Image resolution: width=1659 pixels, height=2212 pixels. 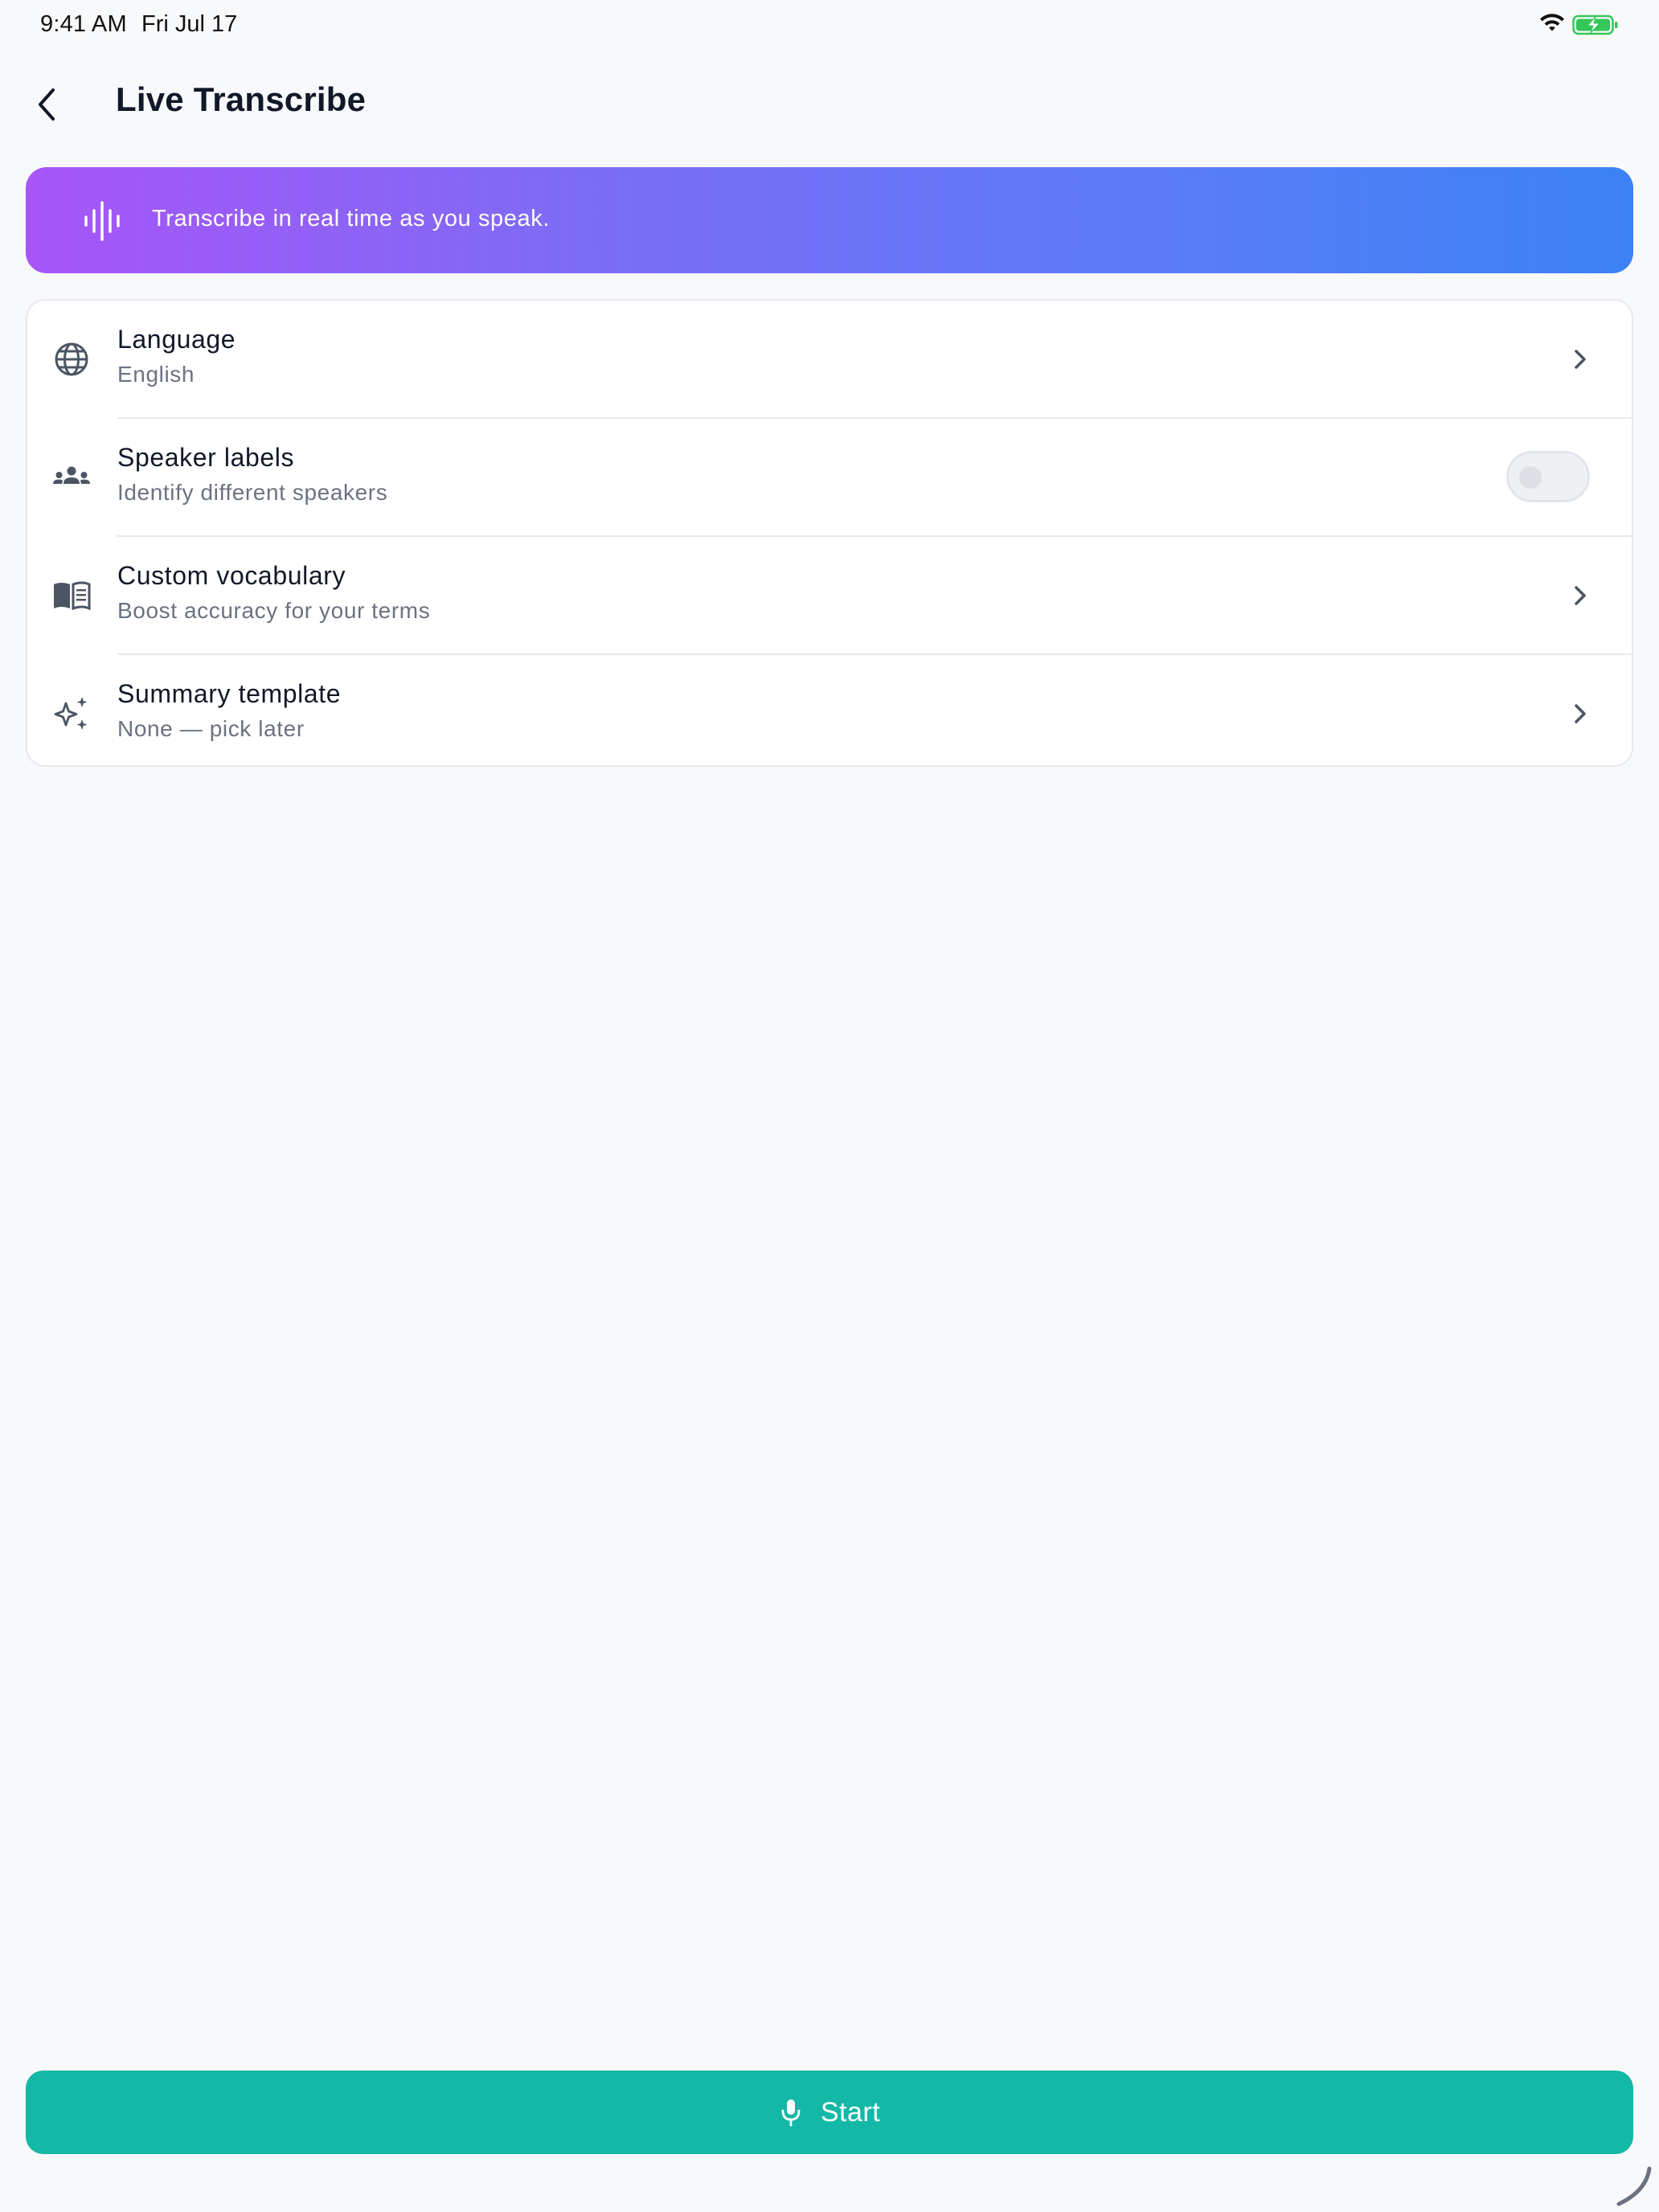 I want to click on setting-language: Language English, so click(x=829, y=359).